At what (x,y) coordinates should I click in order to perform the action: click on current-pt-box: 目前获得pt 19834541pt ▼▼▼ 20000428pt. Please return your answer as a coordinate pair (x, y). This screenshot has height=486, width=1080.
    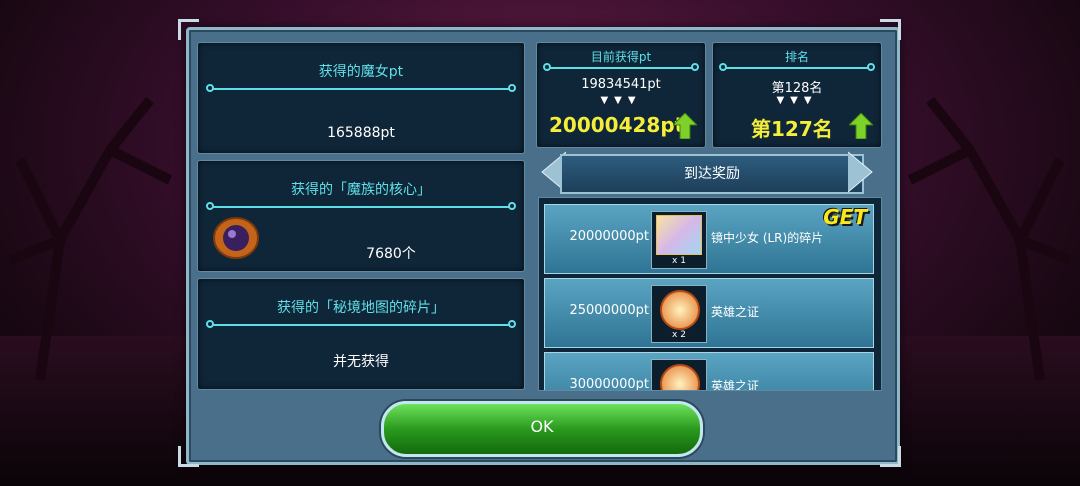
    Looking at the image, I should click on (621, 95).